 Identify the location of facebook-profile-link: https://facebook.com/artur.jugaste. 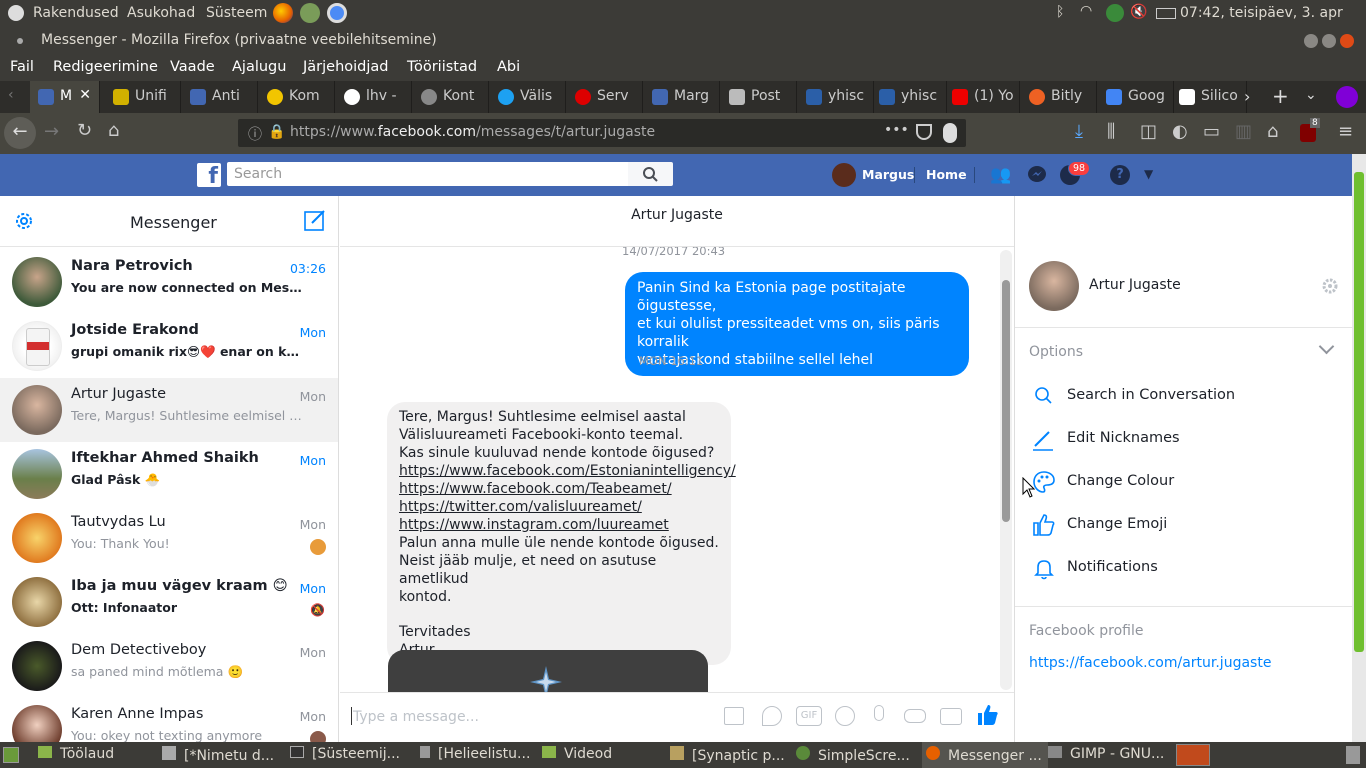
(1150, 663).